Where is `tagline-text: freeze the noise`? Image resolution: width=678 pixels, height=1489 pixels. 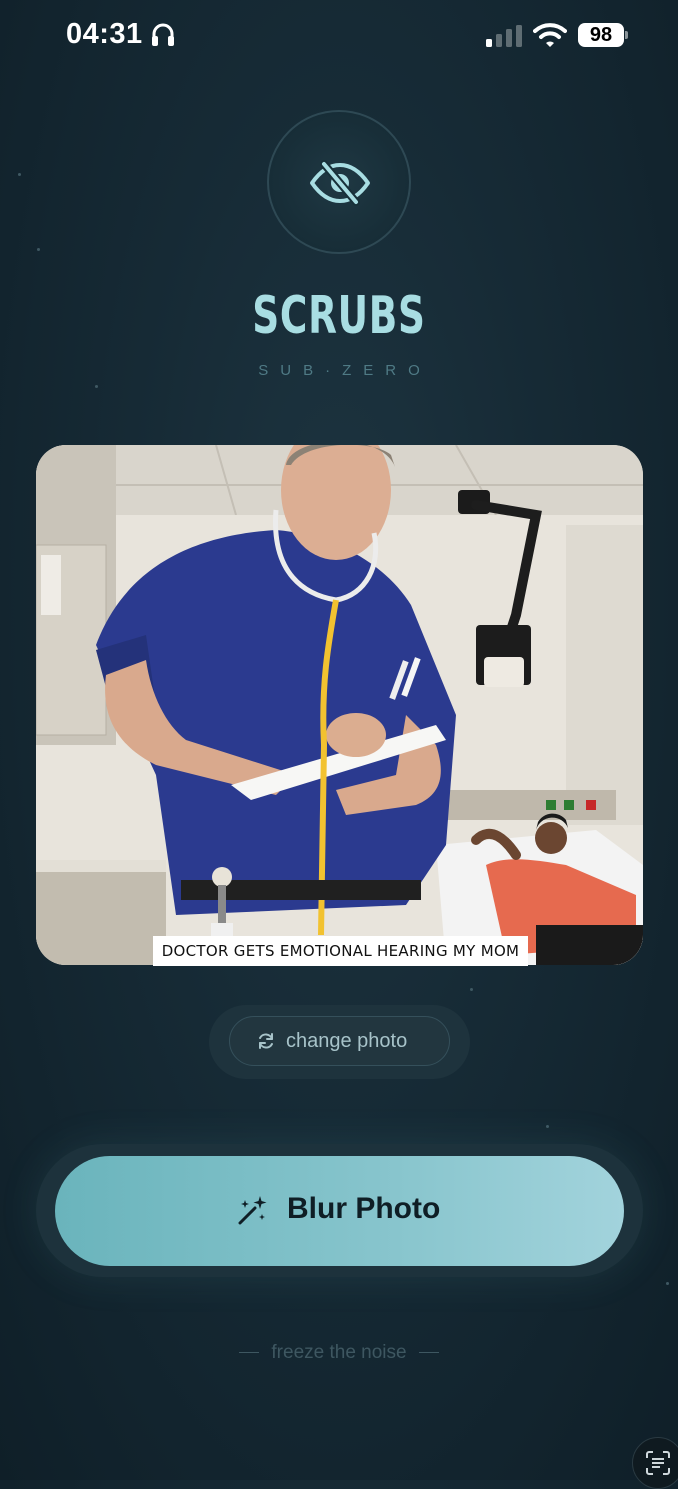
tagline-text: freeze the noise is located at coordinates (339, 1352).